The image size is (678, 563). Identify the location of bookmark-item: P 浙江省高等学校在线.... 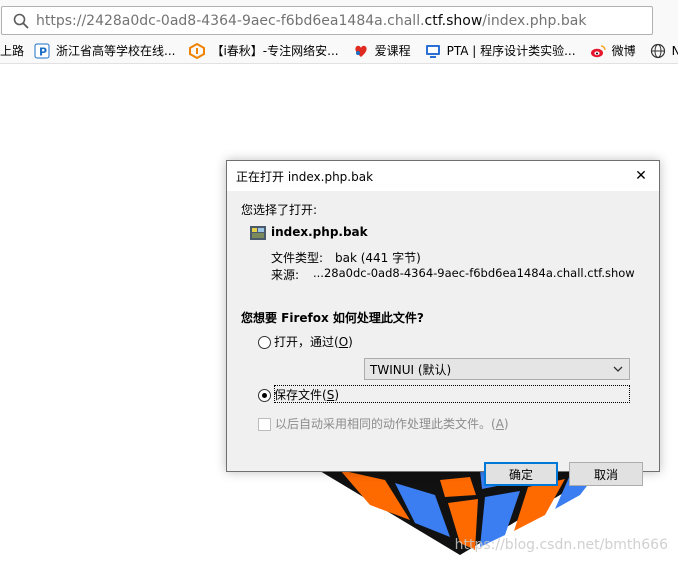
(104, 51).